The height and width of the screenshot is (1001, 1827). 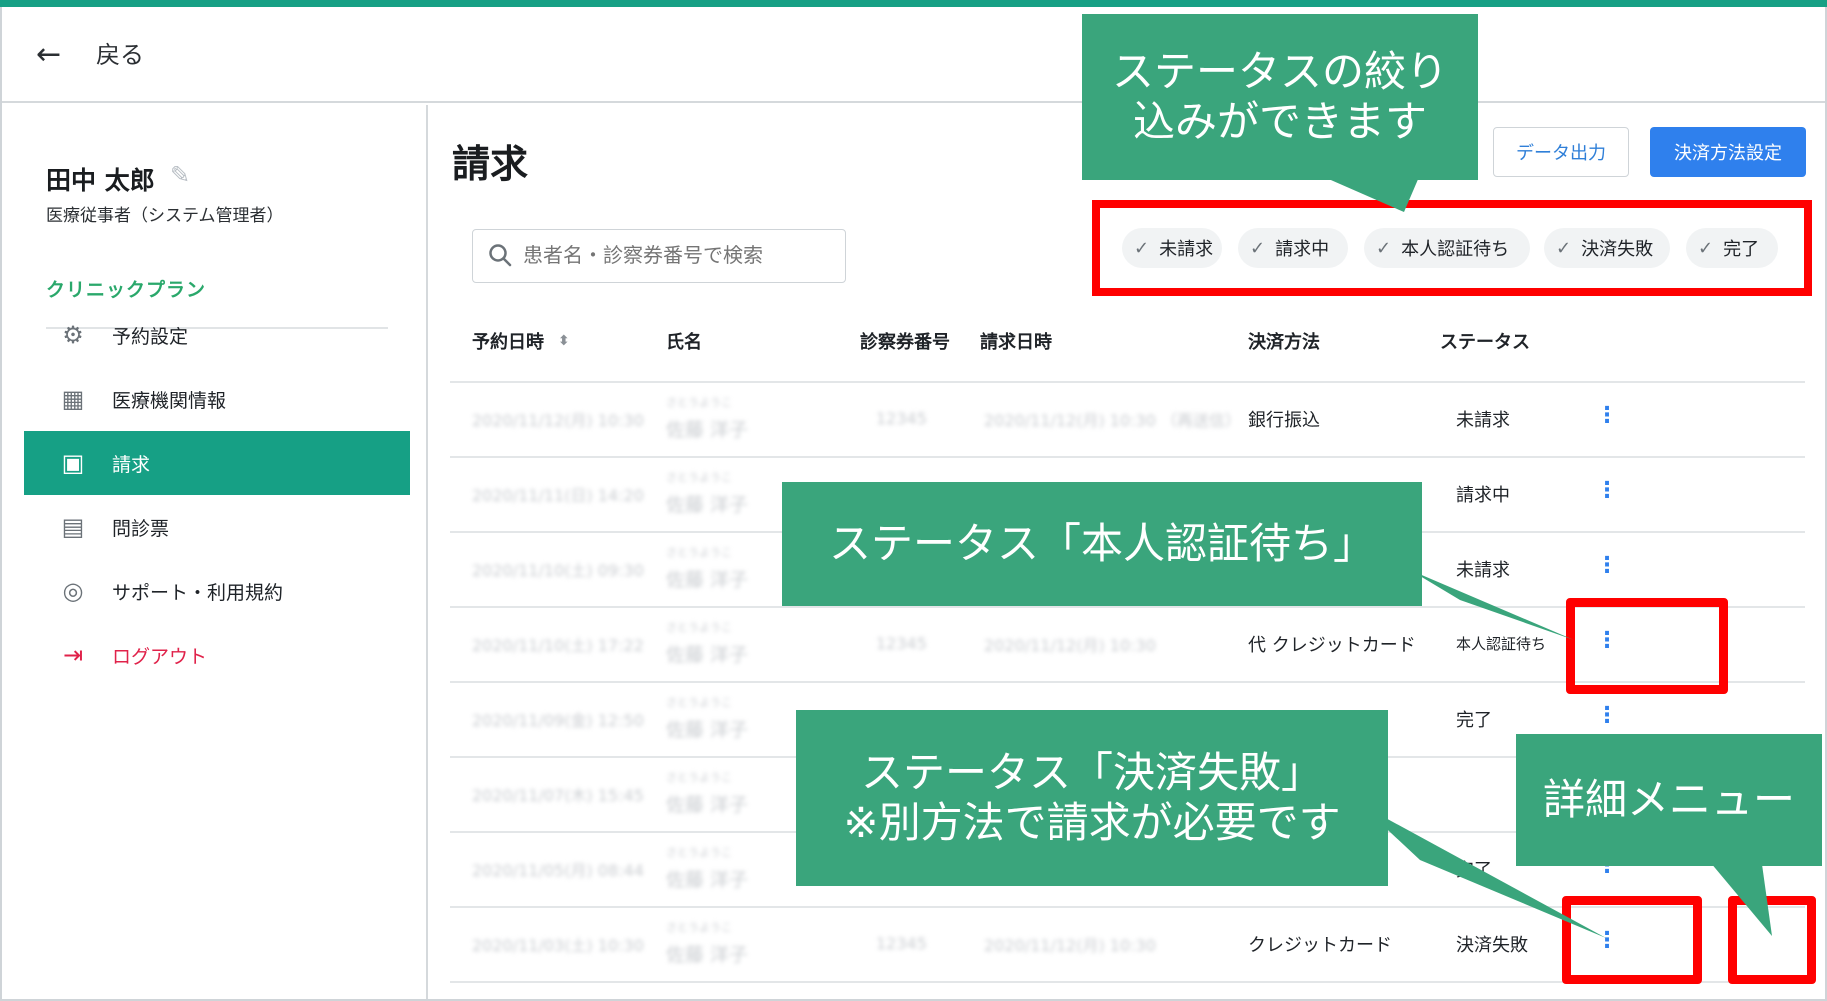 What do you see at coordinates (1607, 248) in the screenshot?
I see `filter-chip-payment-failed: ✓ 決済失敗` at bounding box center [1607, 248].